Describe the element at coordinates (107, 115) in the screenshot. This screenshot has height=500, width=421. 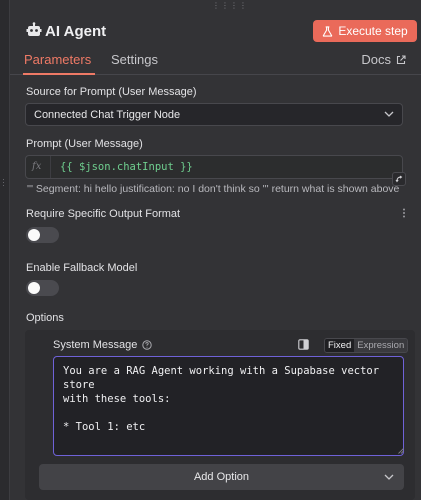
I see `source-prompt-value: Connected Chat Trigger Node` at that location.